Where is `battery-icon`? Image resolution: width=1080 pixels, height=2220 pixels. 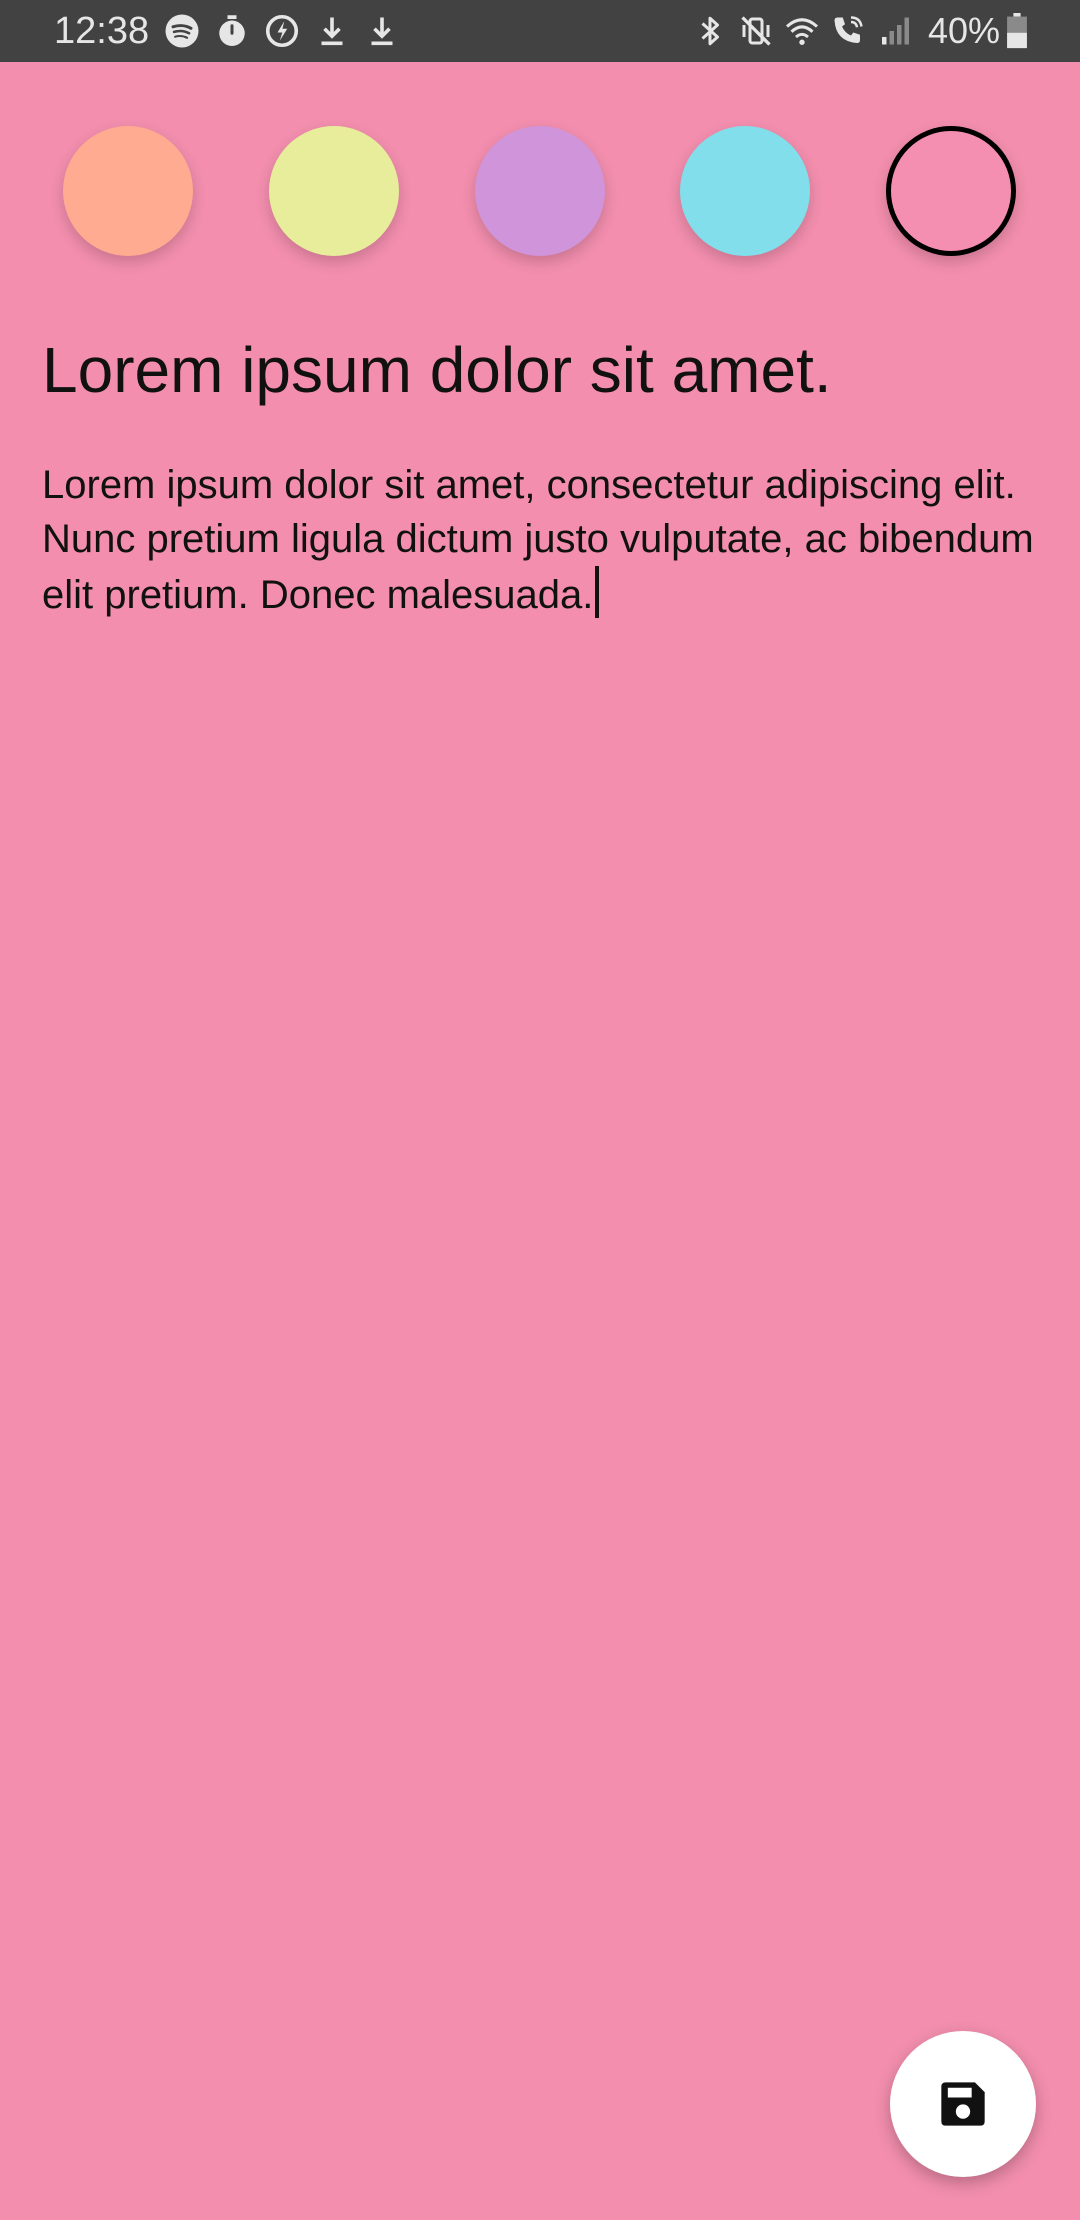 battery-icon is located at coordinates (1017, 31).